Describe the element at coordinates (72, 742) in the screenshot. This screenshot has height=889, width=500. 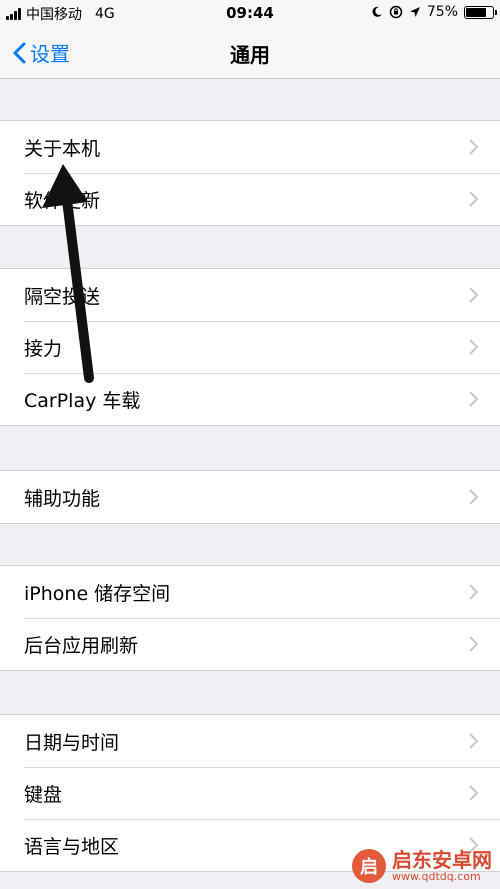
I see `row-label: 日期与时间` at that location.